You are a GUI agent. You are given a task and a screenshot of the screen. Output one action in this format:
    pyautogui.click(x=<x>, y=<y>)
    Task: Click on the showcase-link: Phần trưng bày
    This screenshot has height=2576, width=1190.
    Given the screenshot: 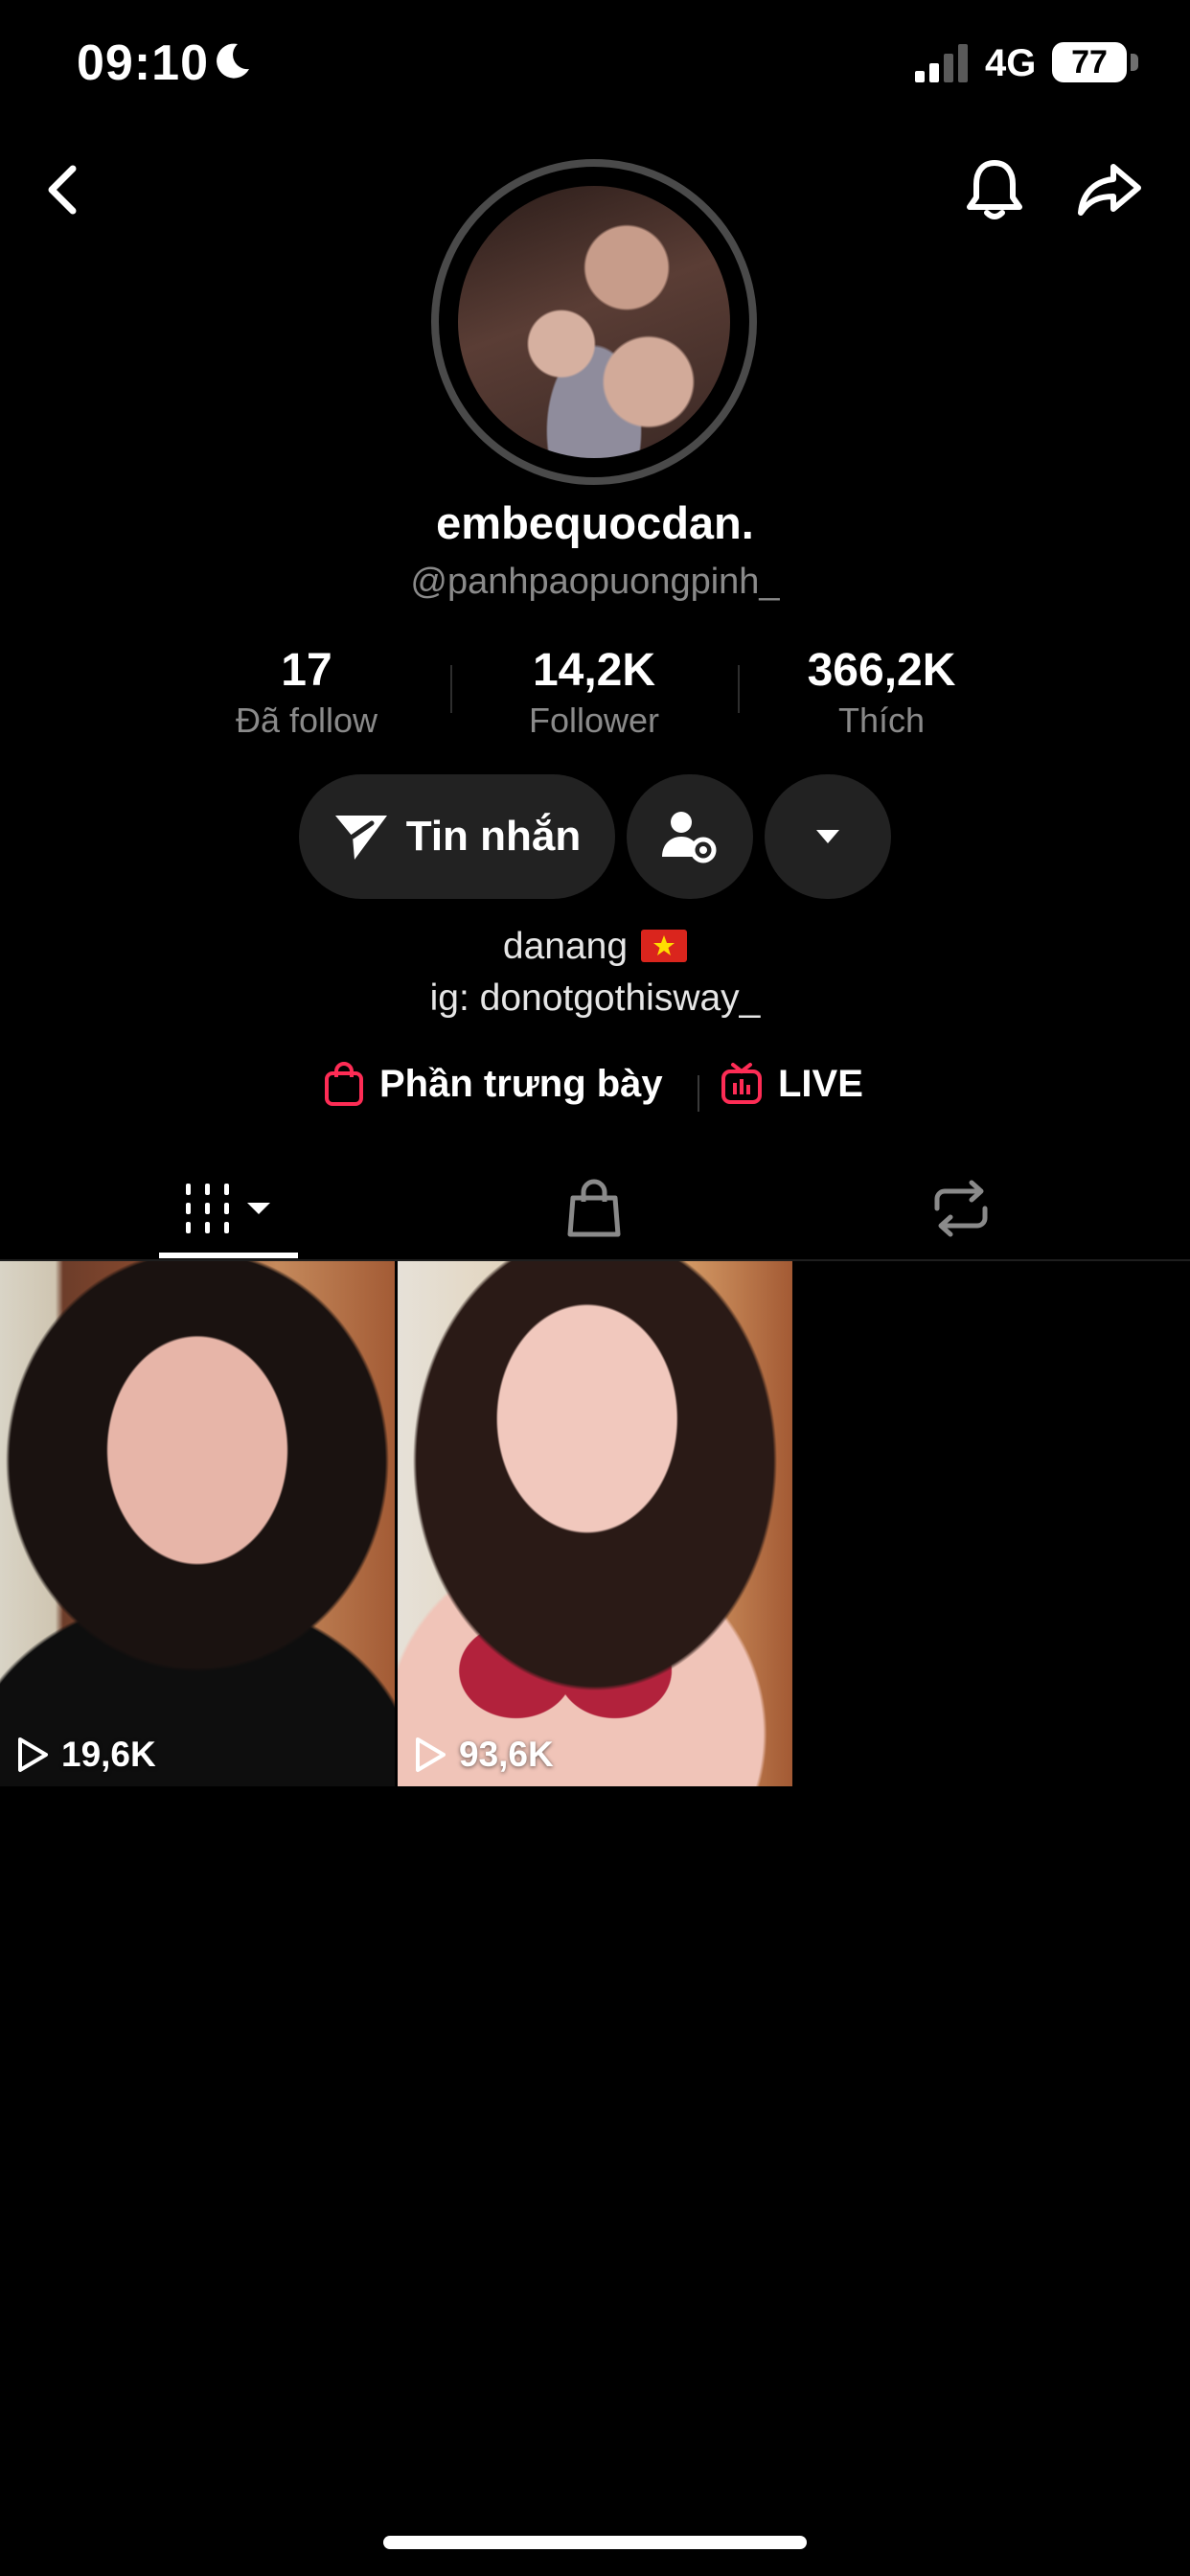 What is the action you would take?
    pyautogui.click(x=494, y=1084)
    